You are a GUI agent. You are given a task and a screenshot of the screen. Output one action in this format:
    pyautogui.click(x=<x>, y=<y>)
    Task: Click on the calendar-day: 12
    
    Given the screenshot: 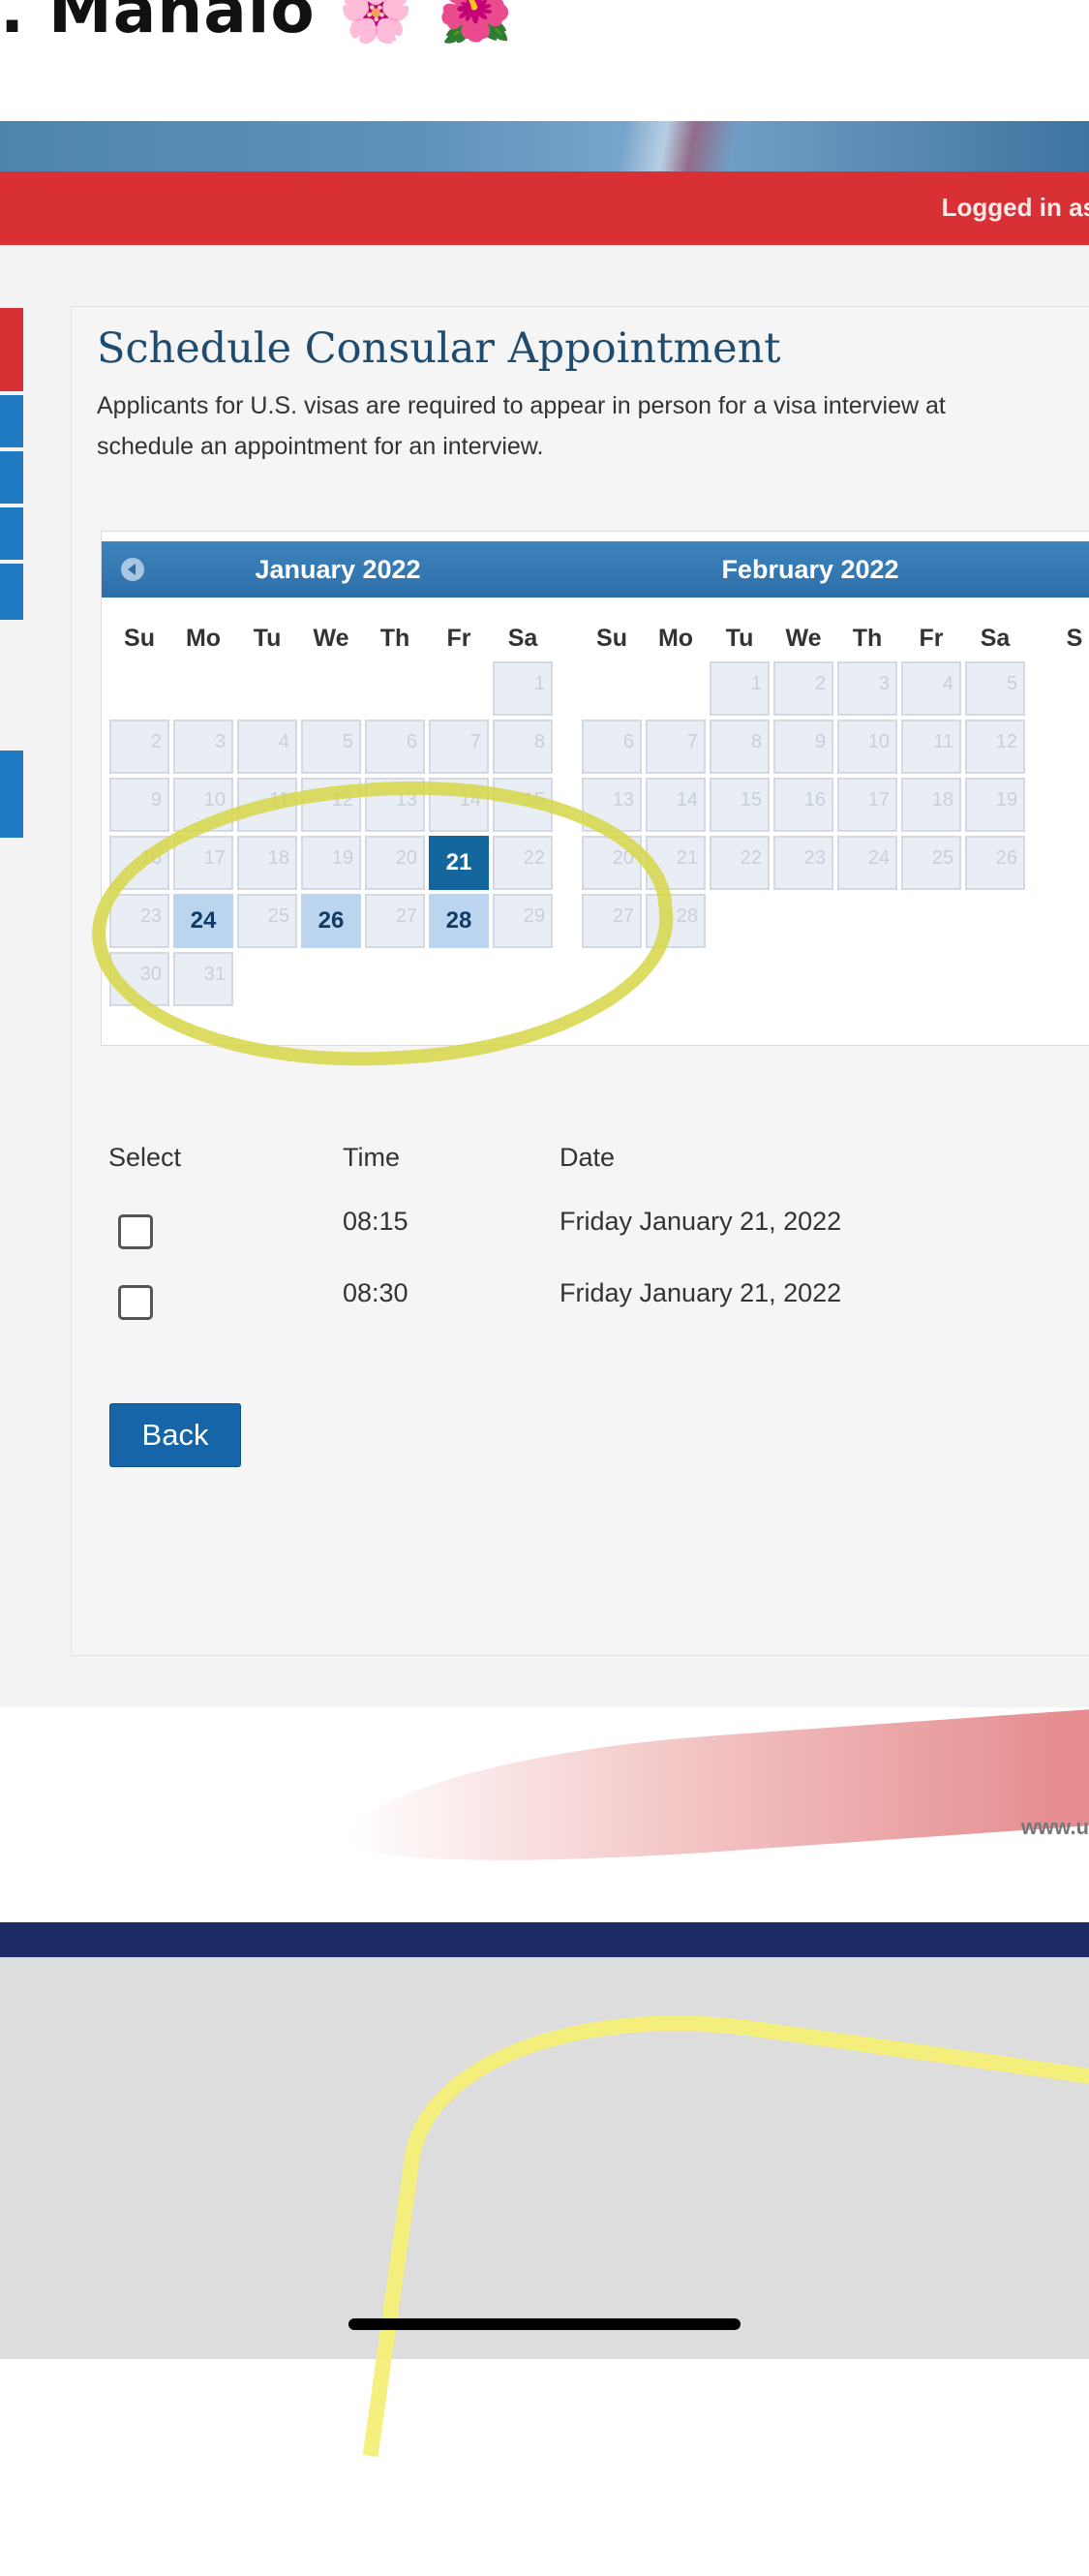 What is the action you would take?
    pyautogui.click(x=995, y=747)
    